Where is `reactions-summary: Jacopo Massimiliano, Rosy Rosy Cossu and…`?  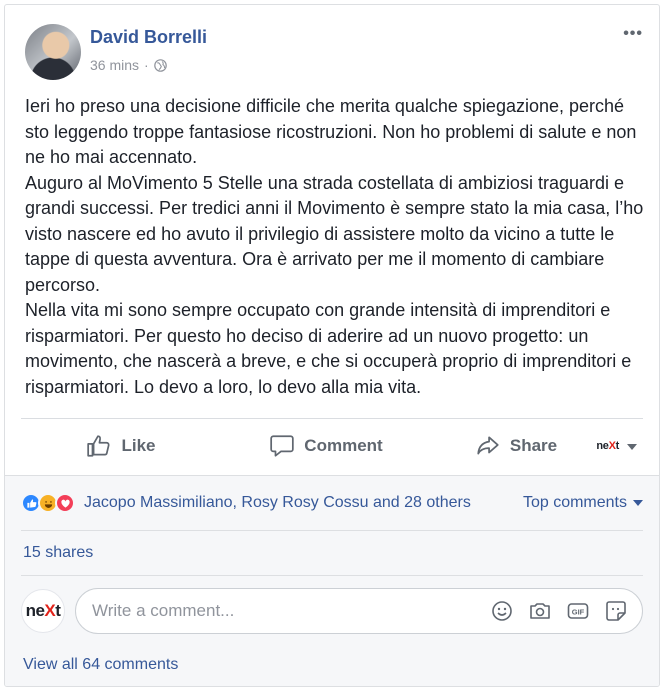 reactions-summary: Jacopo Massimiliano, Rosy Rosy Cossu and… is located at coordinates (332, 503).